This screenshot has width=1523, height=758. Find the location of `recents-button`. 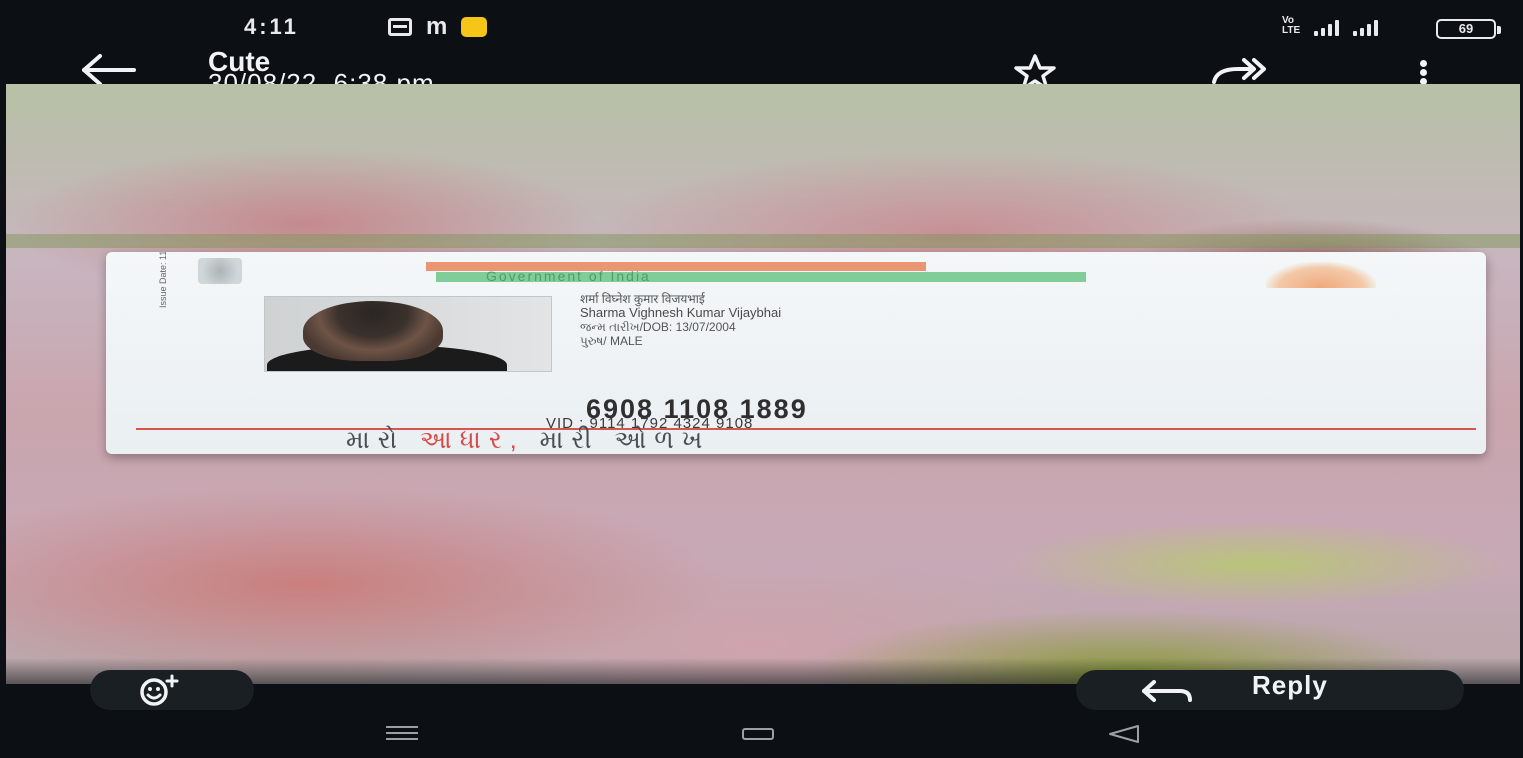

recents-button is located at coordinates (402, 732).